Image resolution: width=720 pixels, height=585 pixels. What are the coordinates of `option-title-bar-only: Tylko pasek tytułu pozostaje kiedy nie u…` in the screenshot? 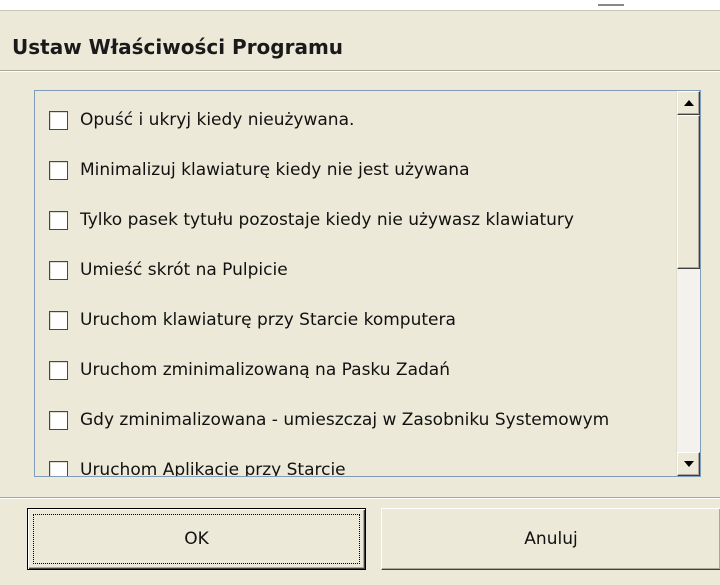 It's located at (355, 221).